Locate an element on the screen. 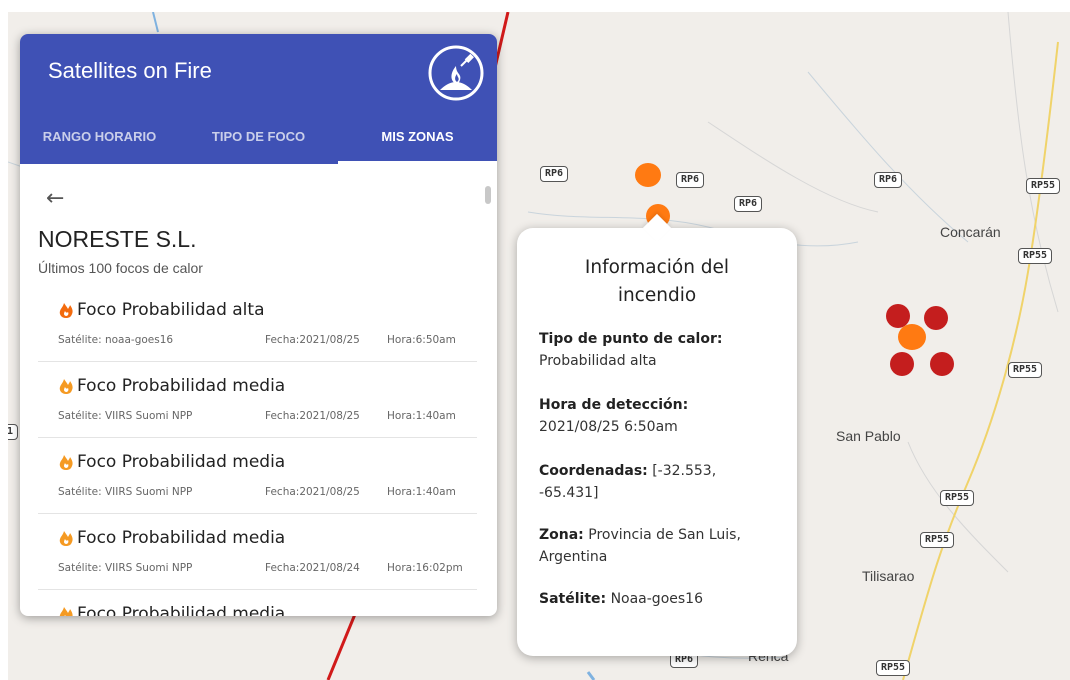  tab-mis-zonas: MIS ZONAS is located at coordinates (417, 137).